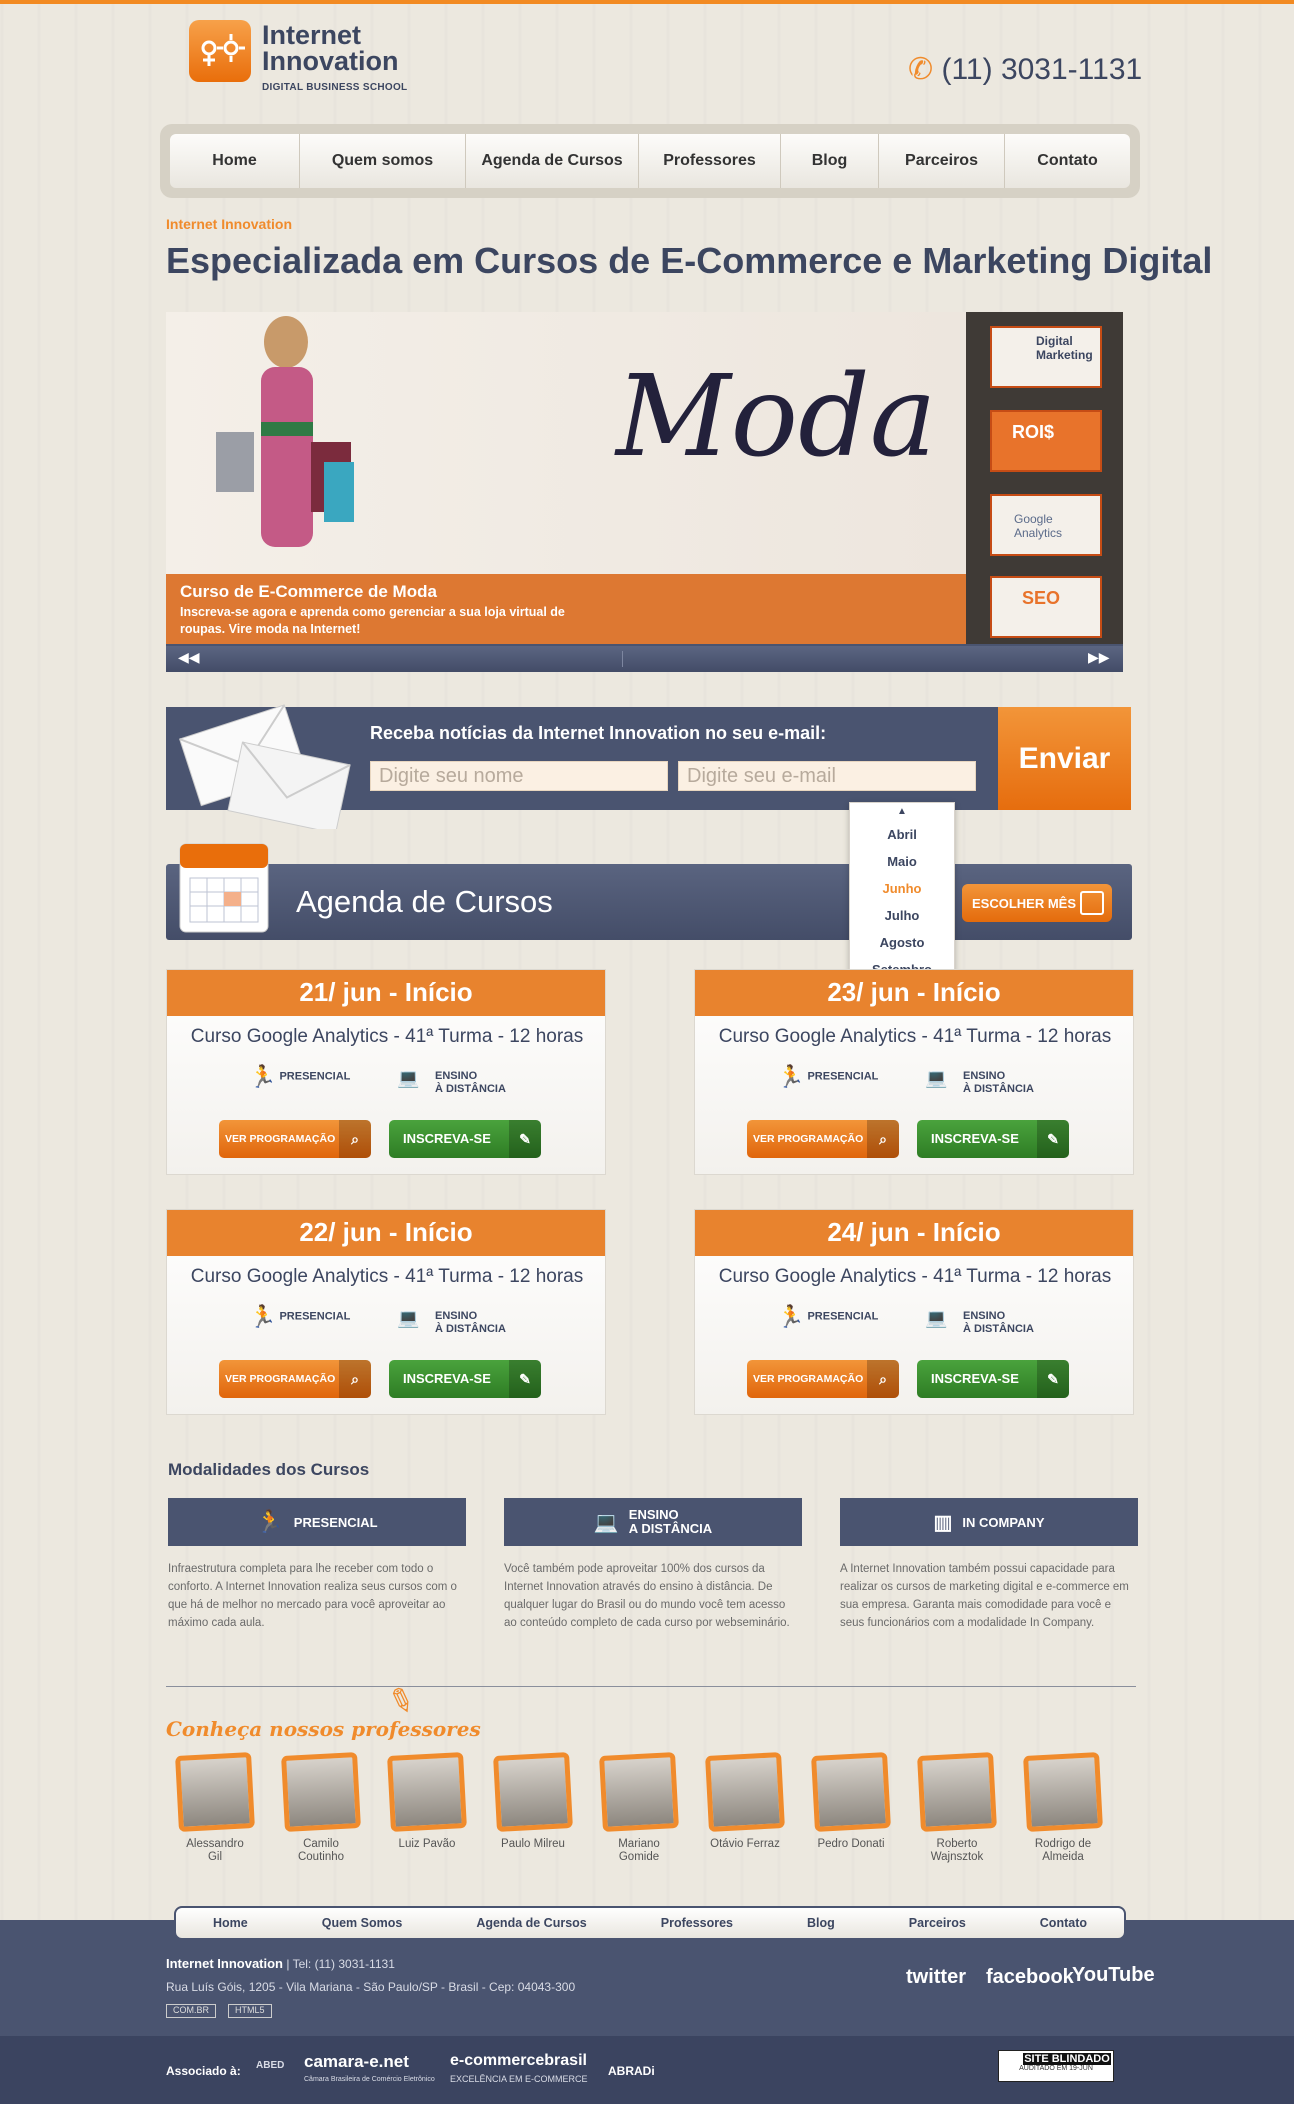 This screenshot has height=2104, width=1294. I want to click on professor-name: Luiz Pavão, so click(427, 1844).